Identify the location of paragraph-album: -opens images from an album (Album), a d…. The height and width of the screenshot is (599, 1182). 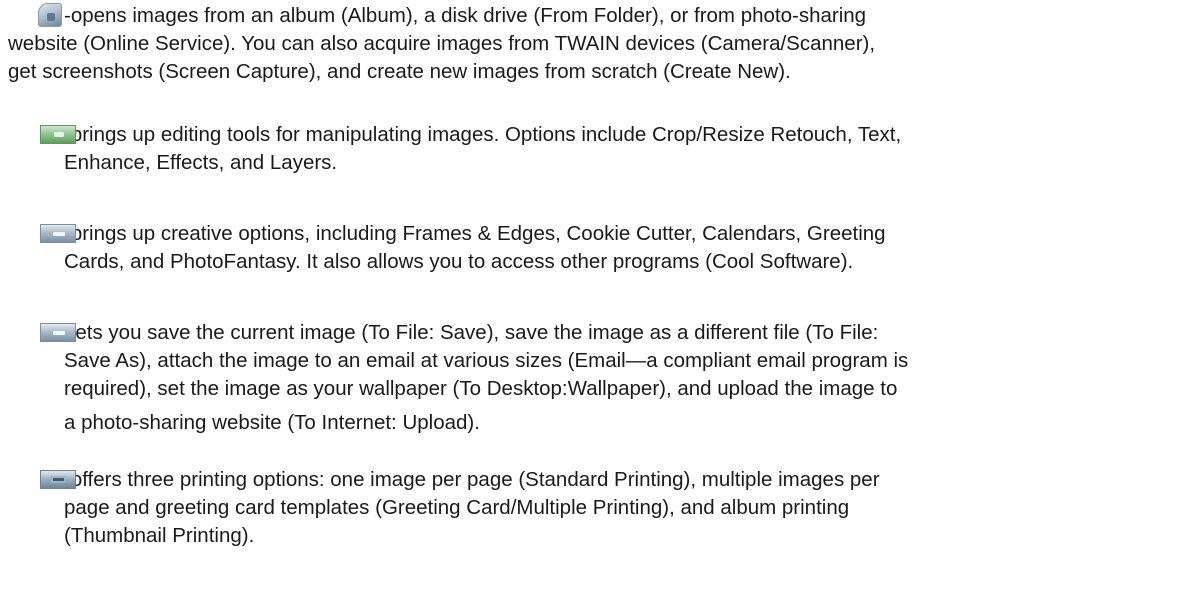
(588, 44).